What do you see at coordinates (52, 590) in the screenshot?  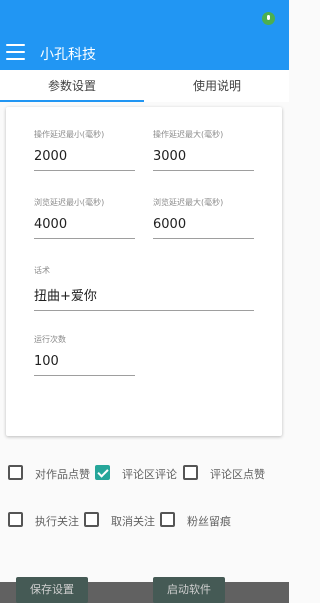 I see `save-settings-button: 保存设置` at bounding box center [52, 590].